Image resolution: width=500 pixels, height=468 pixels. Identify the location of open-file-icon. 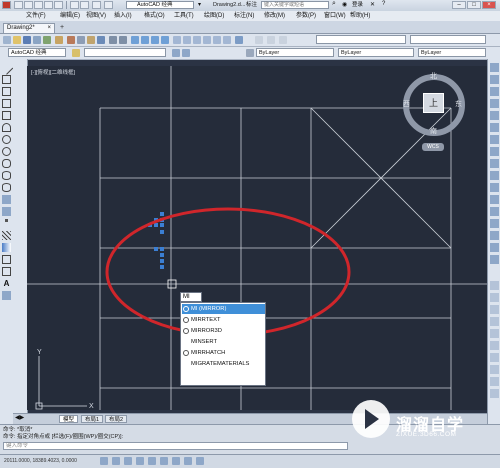
(17, 40).